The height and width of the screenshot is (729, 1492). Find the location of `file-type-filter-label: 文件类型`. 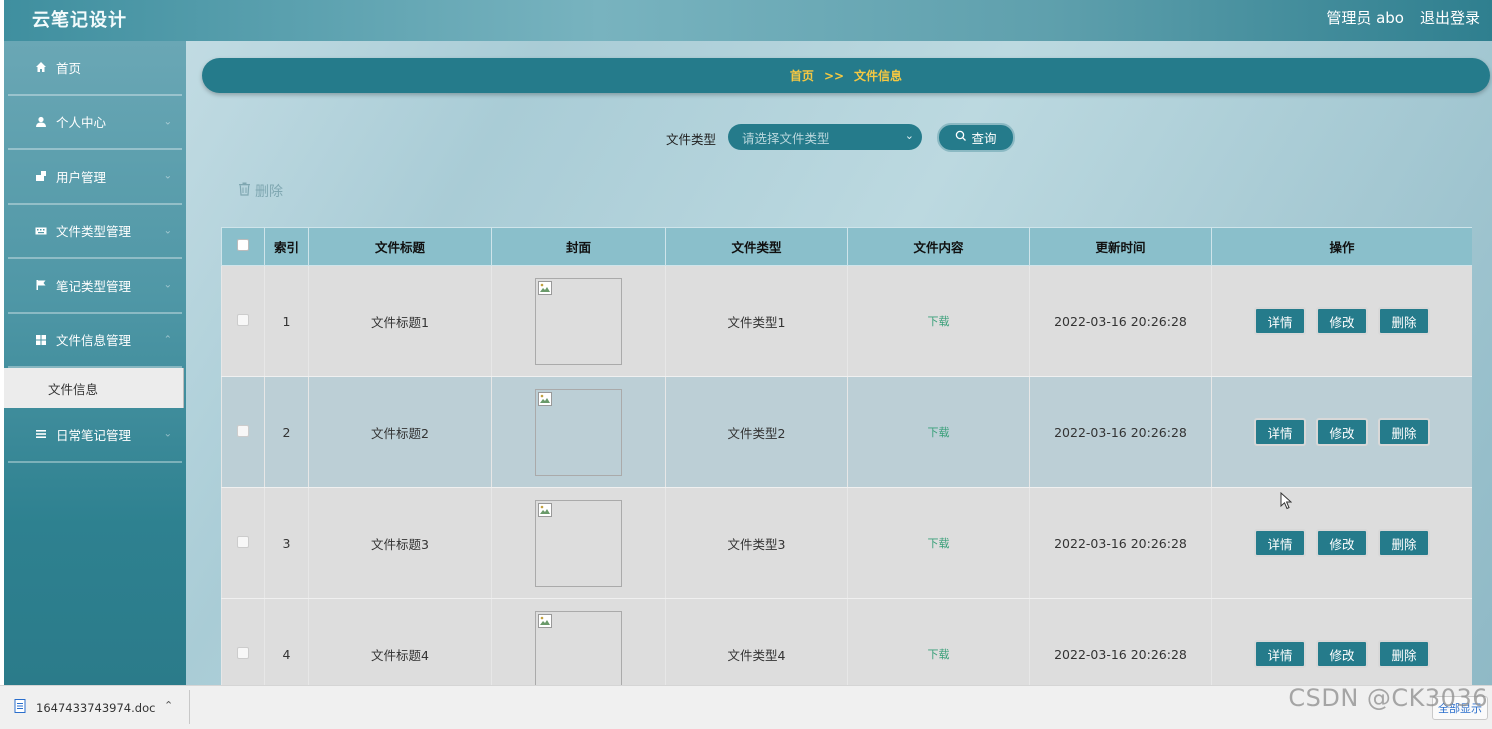

file-type-filter-label: 文件类型 is located at coordinates (691, 139).